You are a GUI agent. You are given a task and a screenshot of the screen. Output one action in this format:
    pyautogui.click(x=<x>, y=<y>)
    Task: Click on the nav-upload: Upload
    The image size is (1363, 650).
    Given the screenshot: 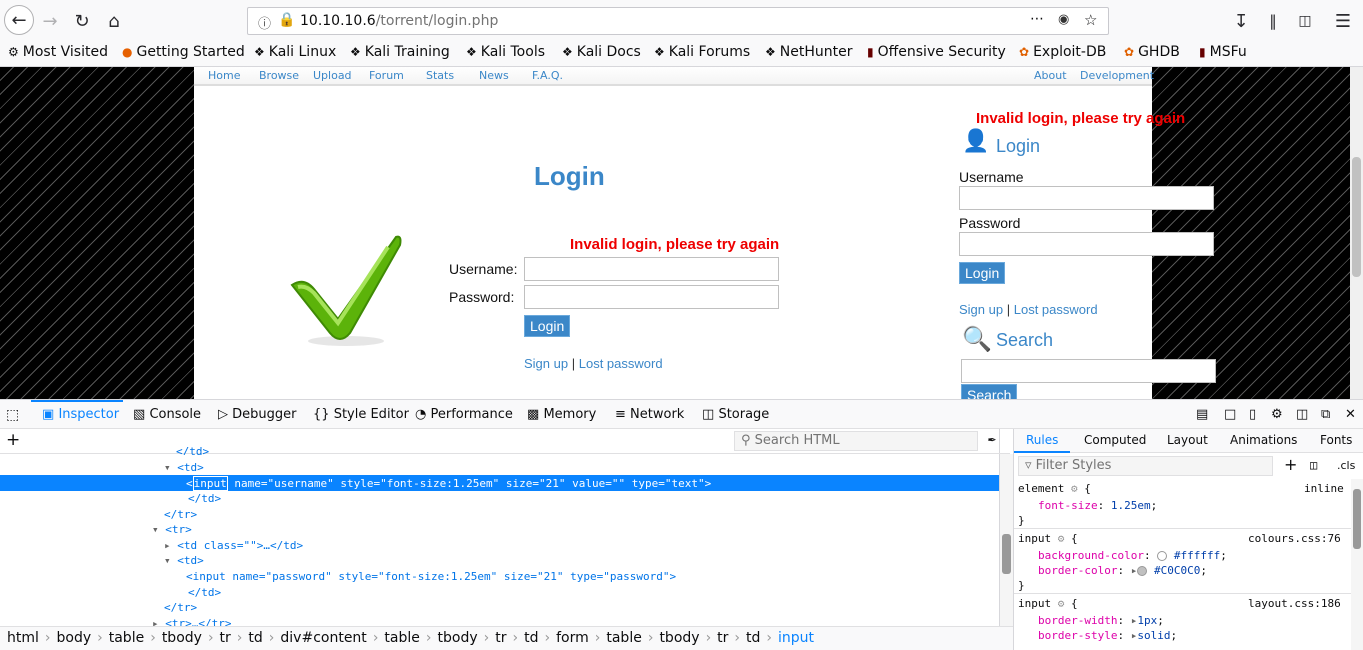 What is the action you would take?
    pyautogui.click(x=332, y=75)
    